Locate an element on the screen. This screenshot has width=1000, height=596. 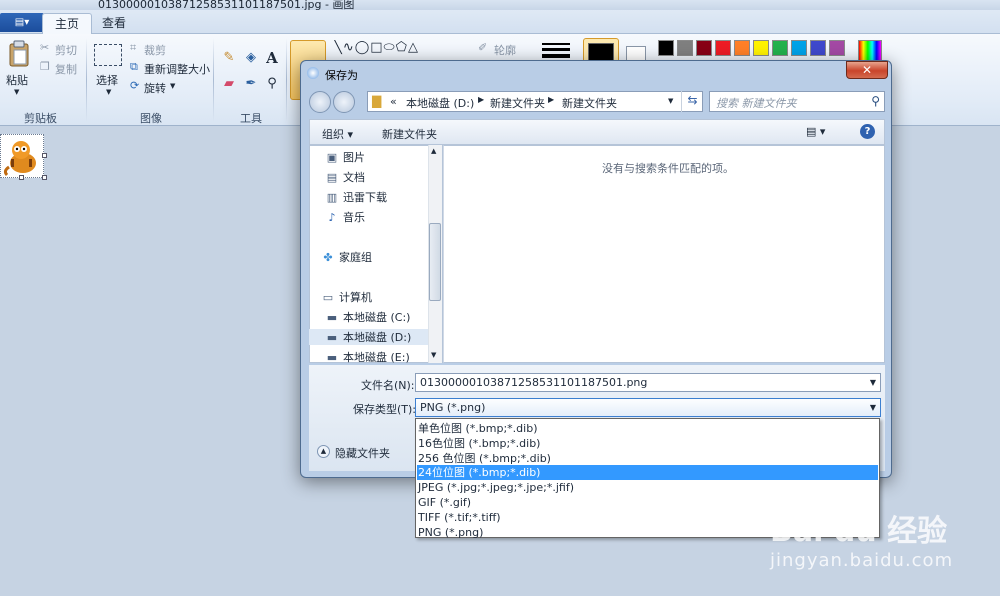
nav-item: ▤ 文档 is located at coordinates (345, 177).